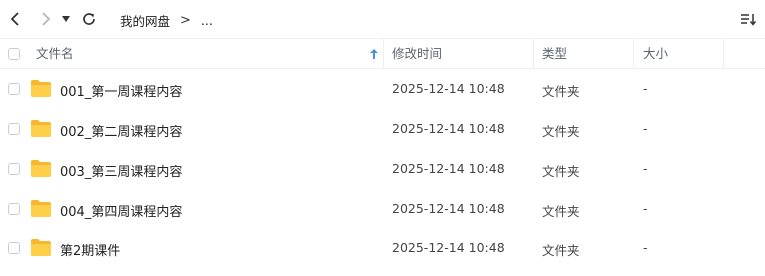  I want to click on breadcrumb-root: 我的网盘, so click(145, 20).